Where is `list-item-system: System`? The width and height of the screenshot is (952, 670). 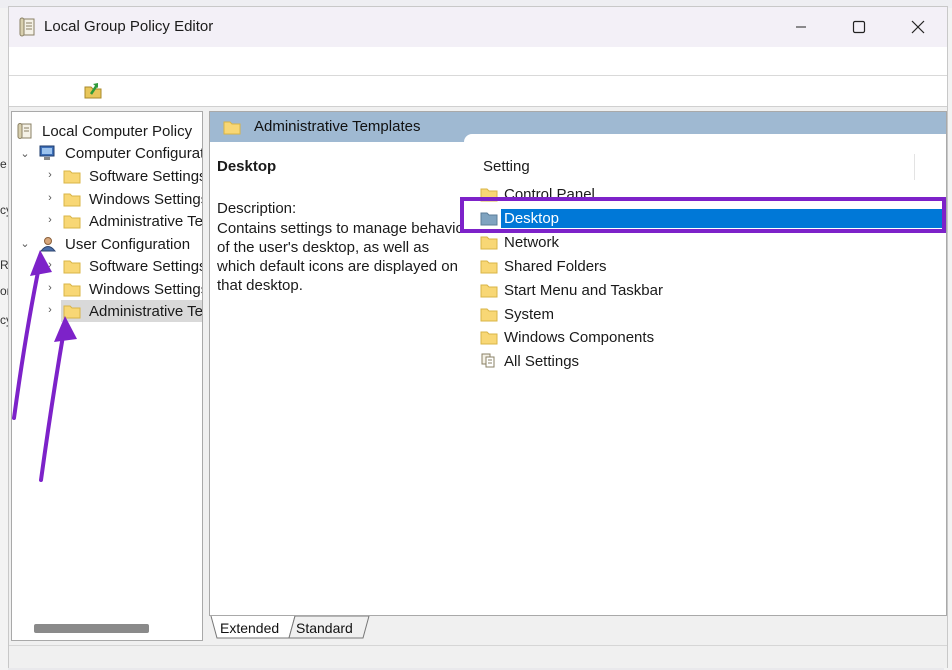 list-item-system: System is located at coordinates (517, 314).